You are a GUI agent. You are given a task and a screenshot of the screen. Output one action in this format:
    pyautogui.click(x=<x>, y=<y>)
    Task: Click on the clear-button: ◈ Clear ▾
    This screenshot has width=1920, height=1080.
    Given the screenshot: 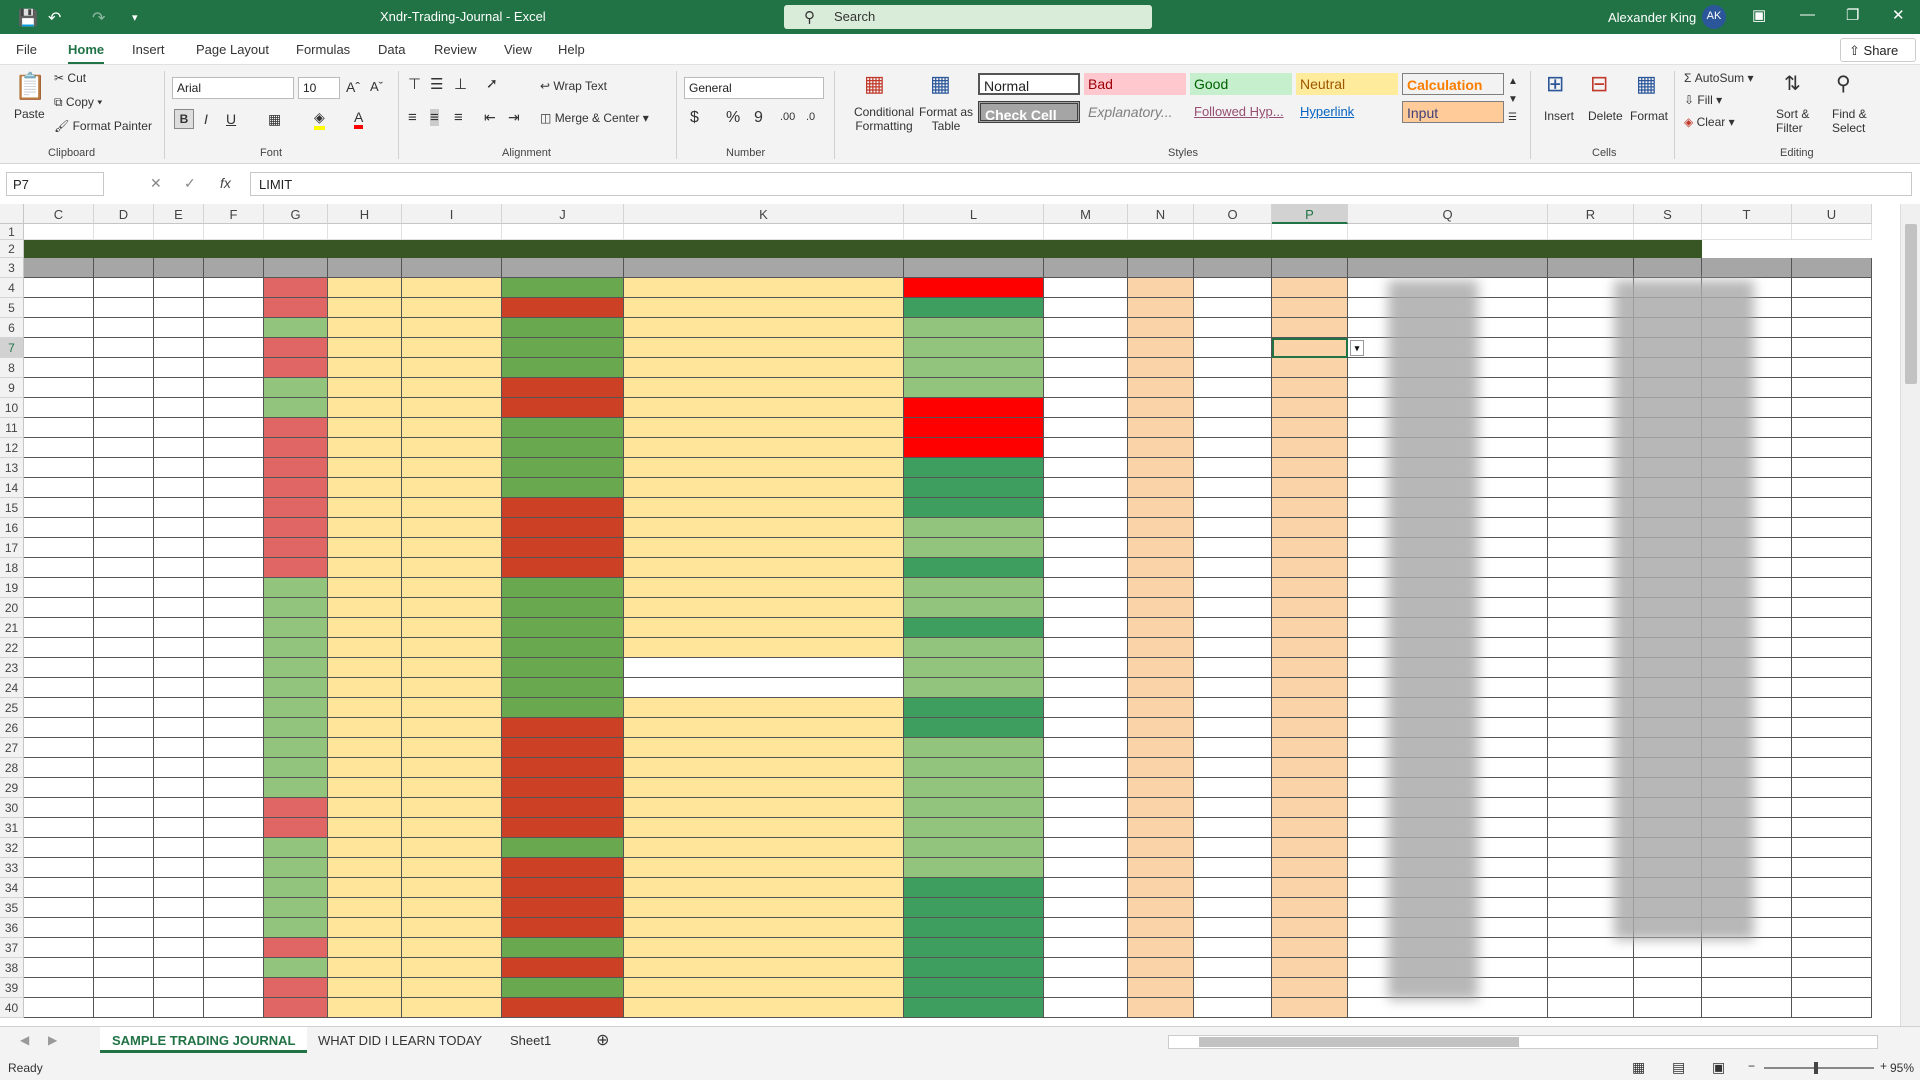 What is the action you would take?
    pyautogui.click(x=1709, y=122)
    